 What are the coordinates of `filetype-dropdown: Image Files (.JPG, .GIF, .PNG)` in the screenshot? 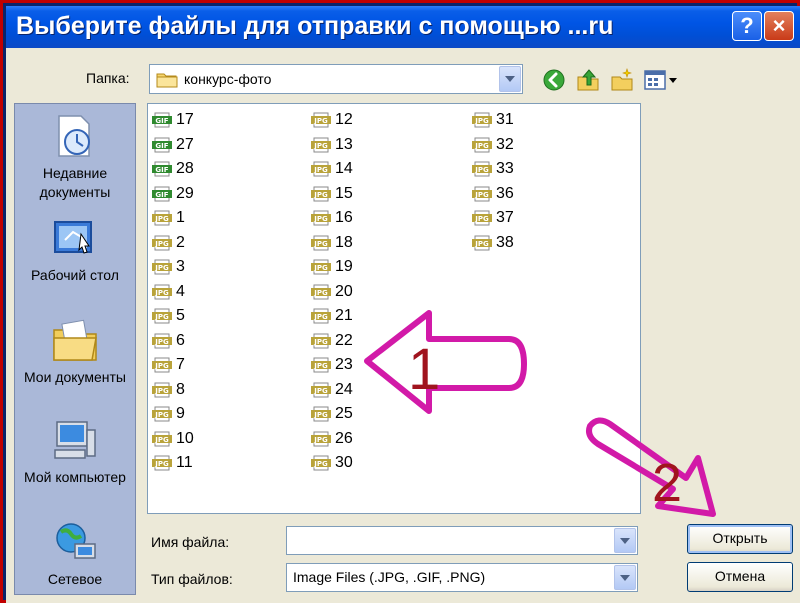 It's located at (462, 577).